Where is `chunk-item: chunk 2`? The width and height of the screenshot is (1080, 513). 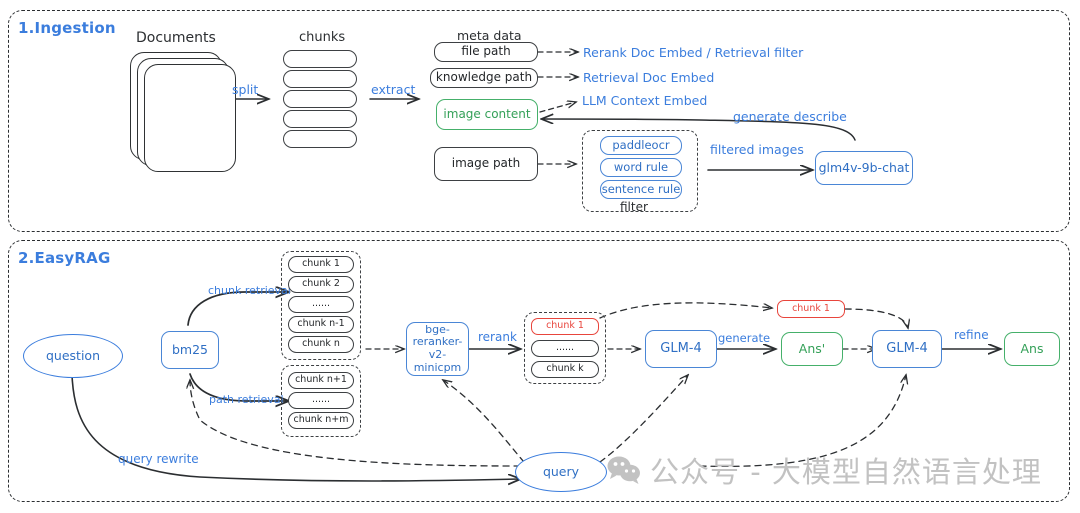
chunk-item: chunk 2 is located at coordinates (321, 284).